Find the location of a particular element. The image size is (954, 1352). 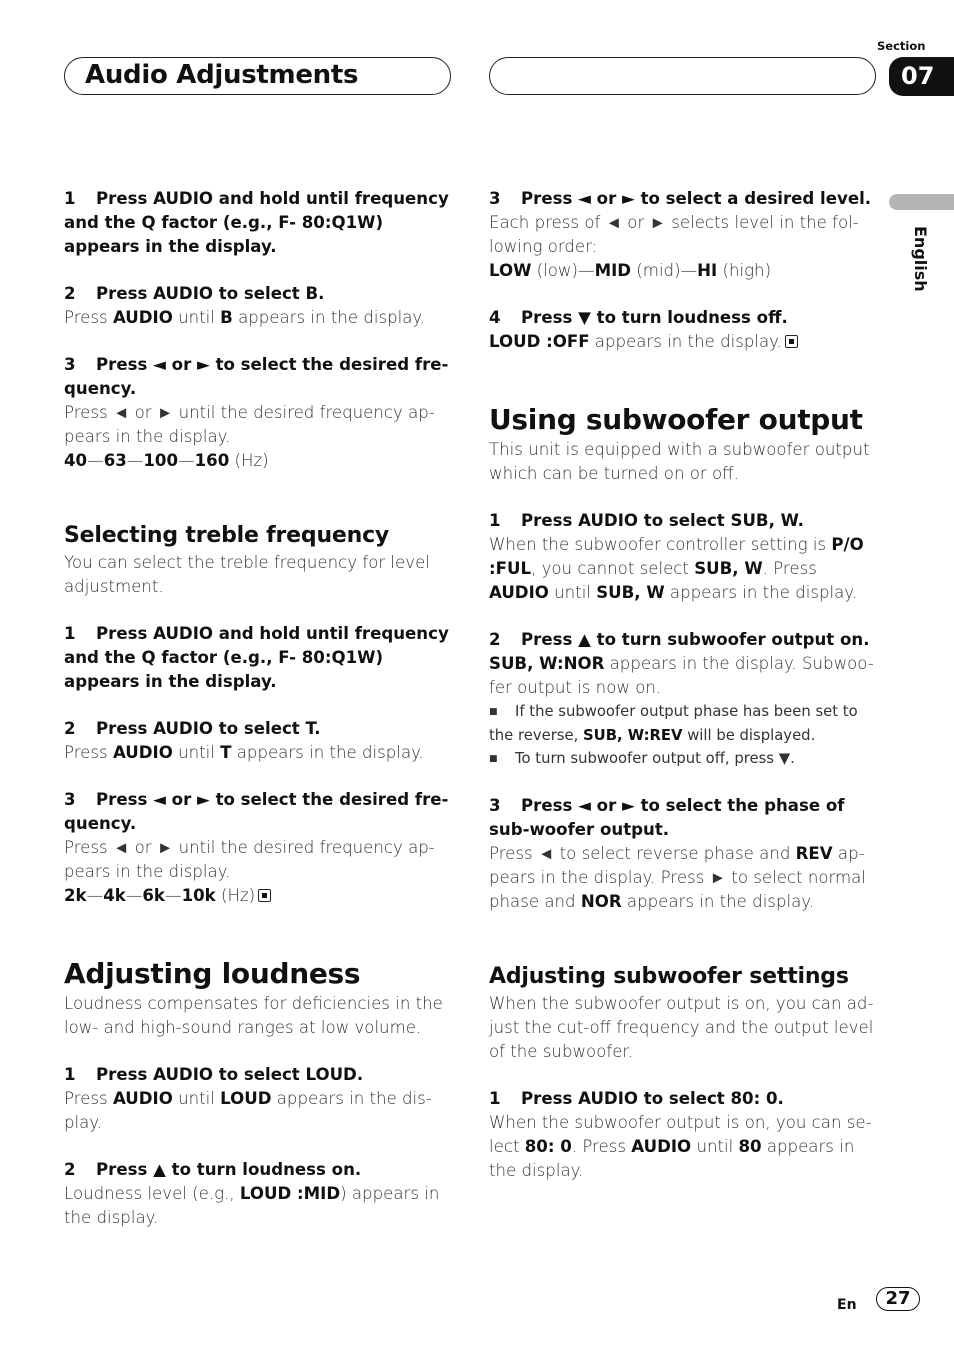

step-heading: 2 Press AUDIO to select B. is located at coordinates (259, 294).